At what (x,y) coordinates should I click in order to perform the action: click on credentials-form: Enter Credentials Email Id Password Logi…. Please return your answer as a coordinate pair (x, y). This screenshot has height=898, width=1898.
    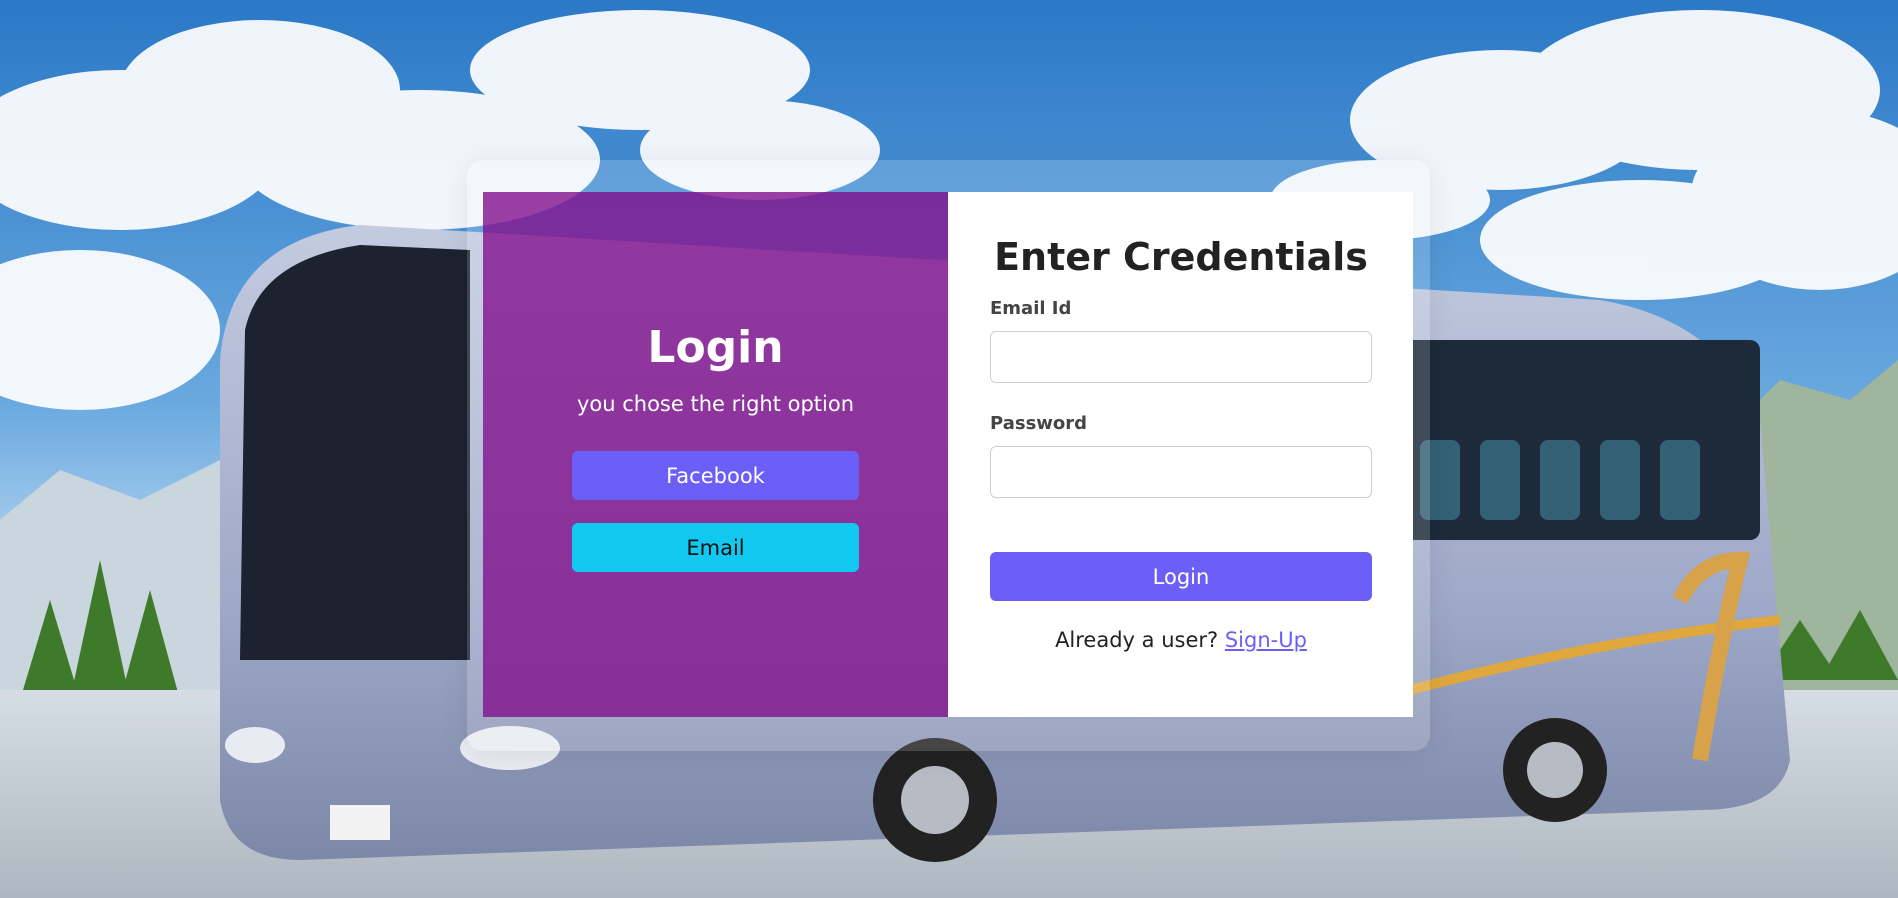
    Looking at the image, I should click on (1180, 454).